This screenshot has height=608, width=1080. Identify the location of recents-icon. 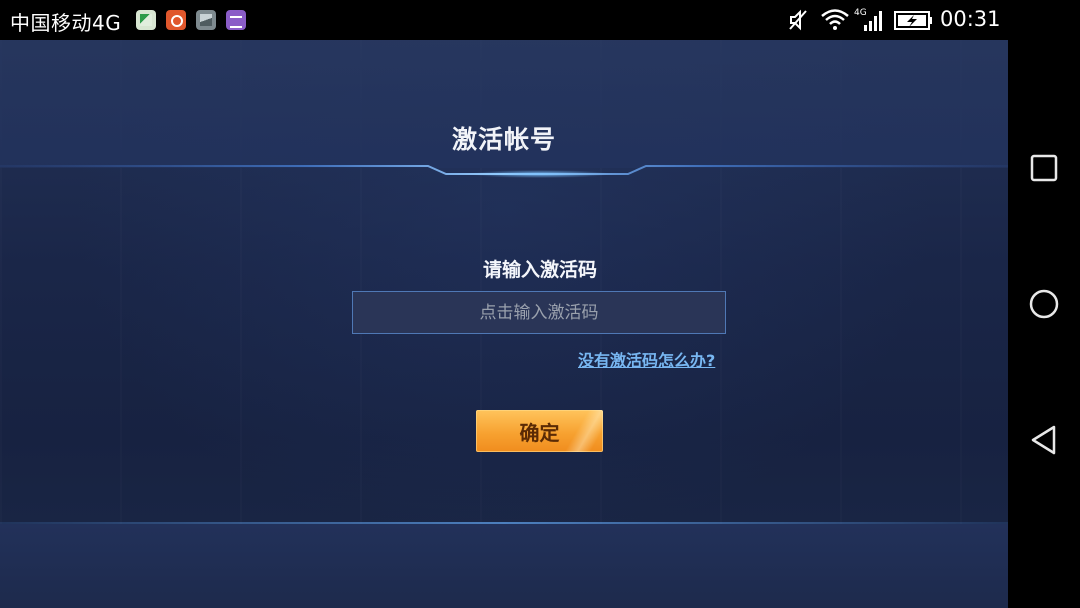
(1044, 168).